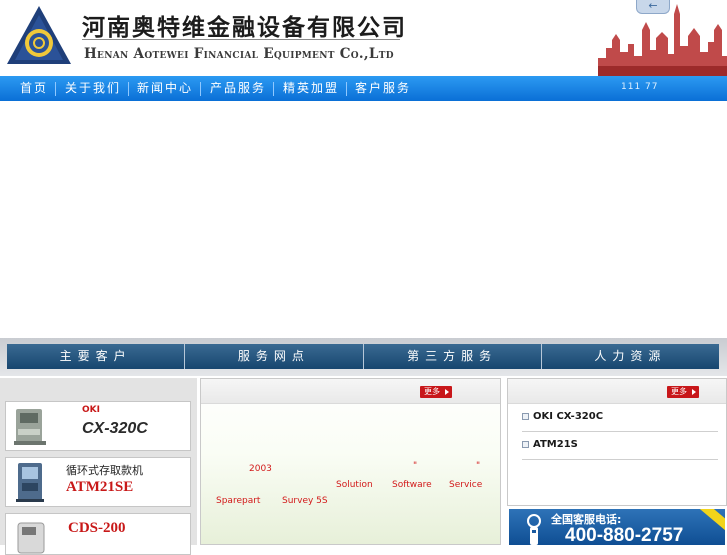 The image size is (727, 555). What do you see at coordinates (260, 469) in the screenshot?
I see `intro-text: 2003` at bounding box center [260, 469].